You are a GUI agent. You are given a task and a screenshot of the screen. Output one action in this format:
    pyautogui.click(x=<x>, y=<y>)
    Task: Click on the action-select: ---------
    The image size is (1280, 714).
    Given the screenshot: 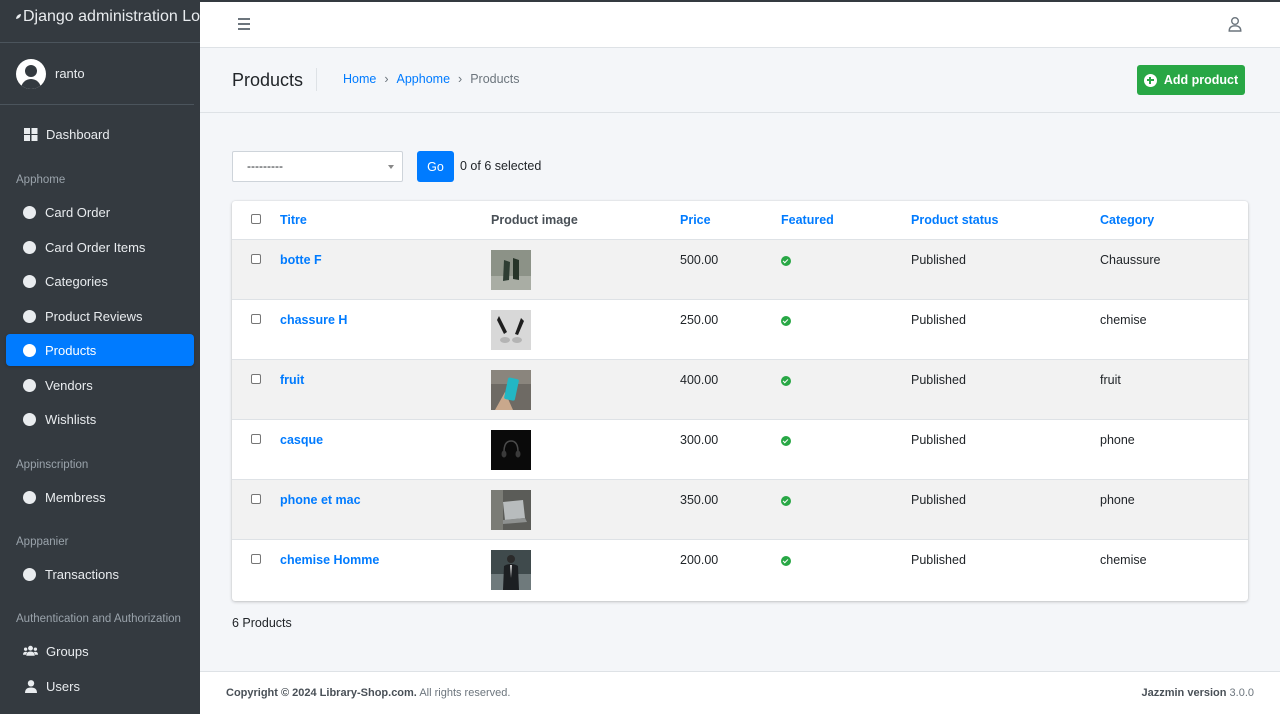 What is the action you would take?
    pyautogui.click(x=317, y=166)
    